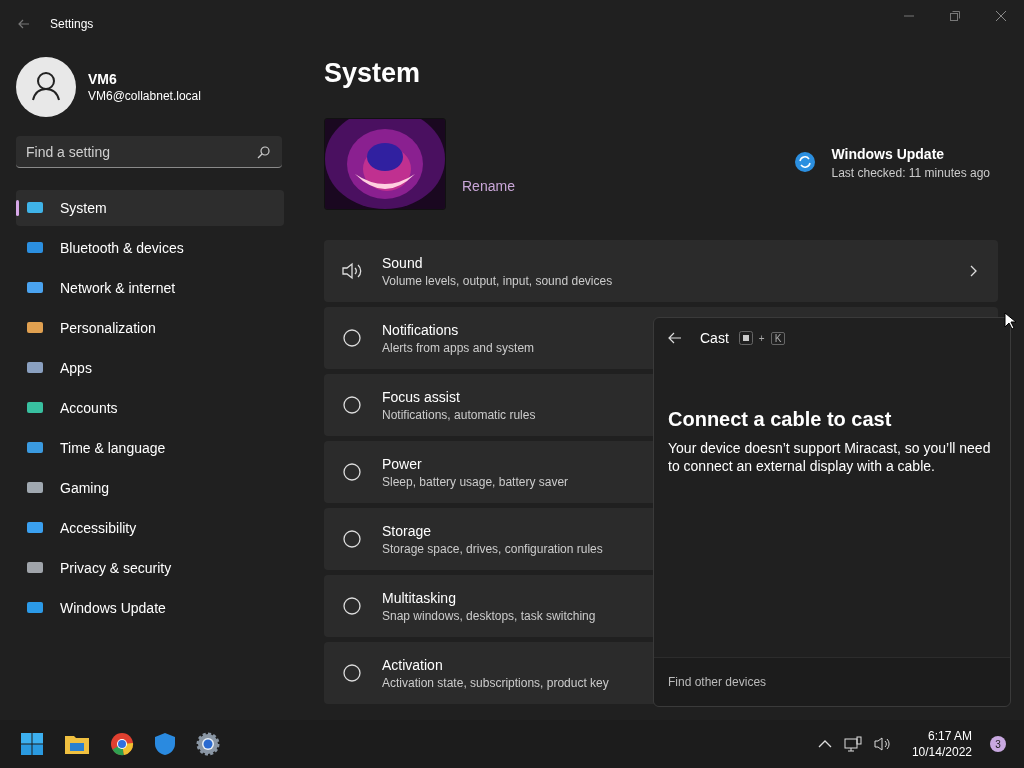 The width and height of the screenshot is (1024, 768). What do you see at coordinates (778, 338) in the screenshot?
I see `key-cap: K` at bounding box center [778, 338].